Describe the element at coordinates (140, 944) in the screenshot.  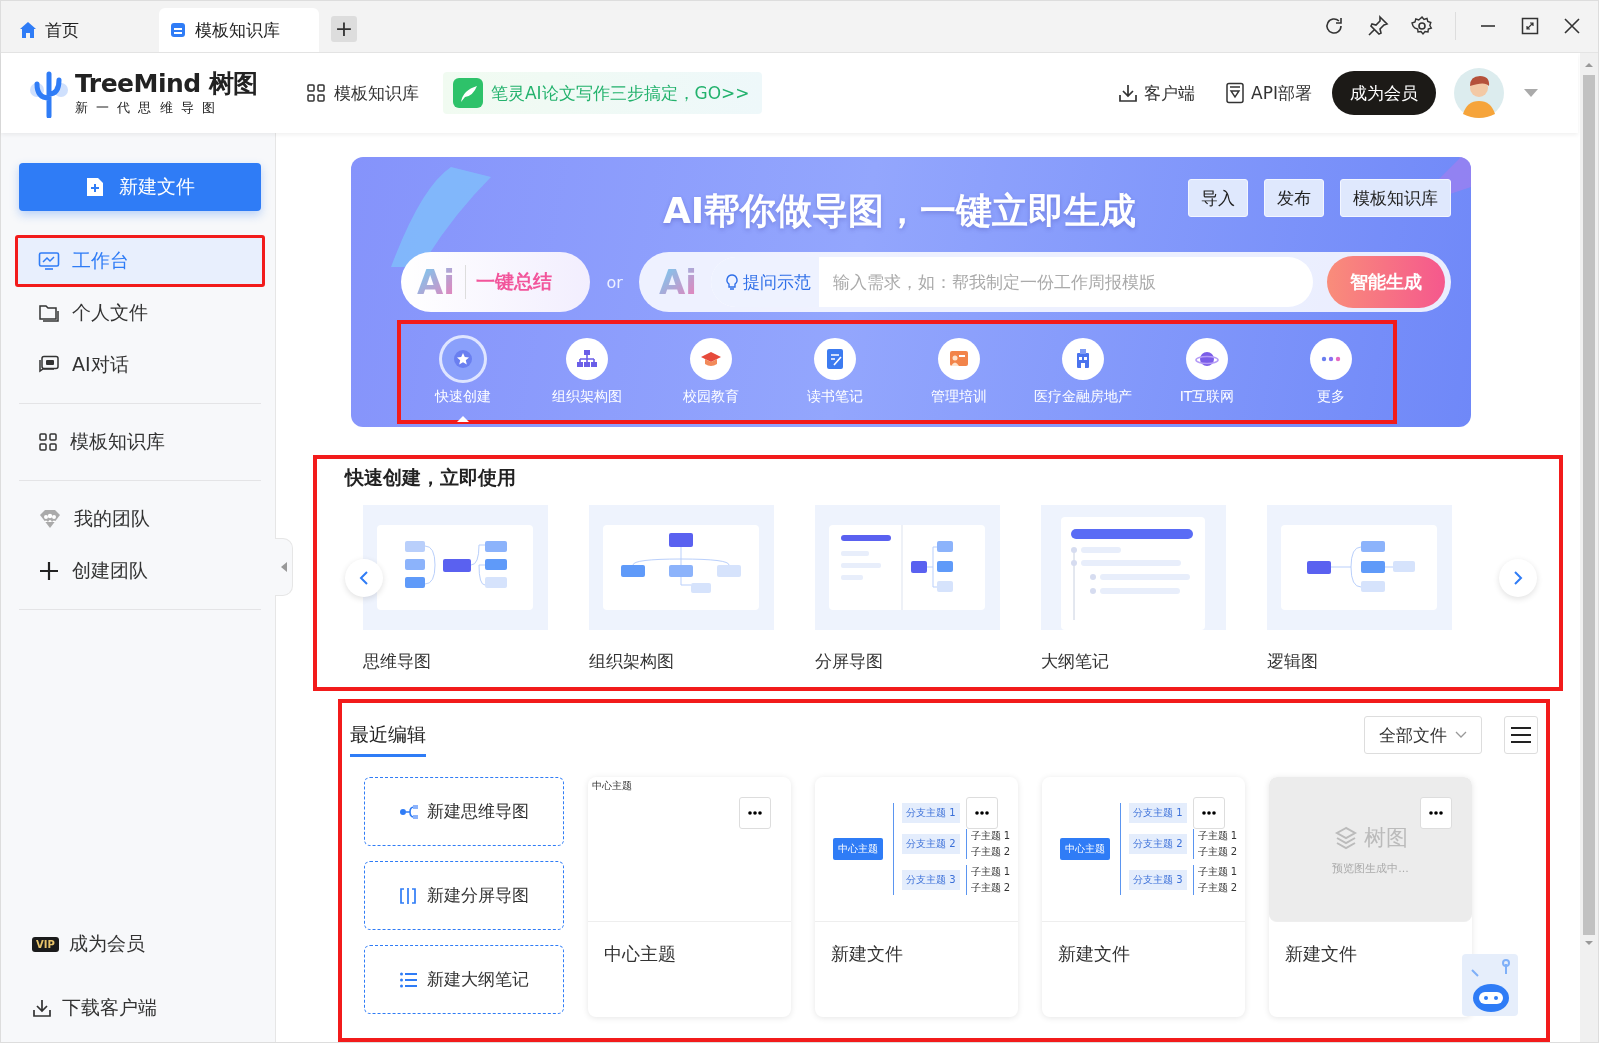
I see `sidebar-item: VIP 成为会员` at that location.